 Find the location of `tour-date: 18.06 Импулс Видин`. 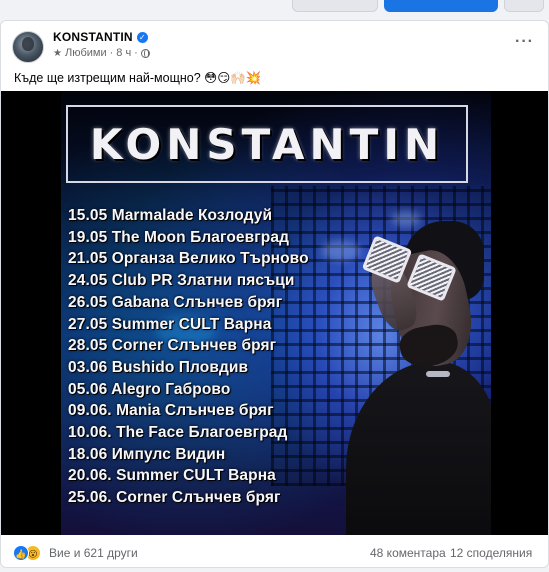

tour-date: 18.06 Импулс Видин is located at coordinates (147, 454).